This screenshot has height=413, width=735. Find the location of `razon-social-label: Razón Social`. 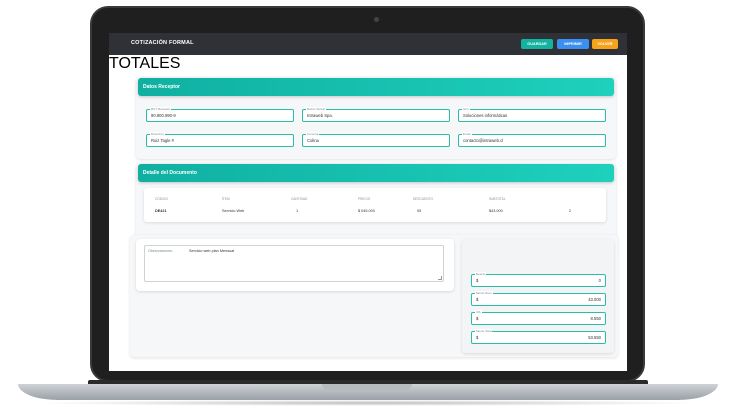

razon-social-label: Razón Social is located at coordinates (316, 109).